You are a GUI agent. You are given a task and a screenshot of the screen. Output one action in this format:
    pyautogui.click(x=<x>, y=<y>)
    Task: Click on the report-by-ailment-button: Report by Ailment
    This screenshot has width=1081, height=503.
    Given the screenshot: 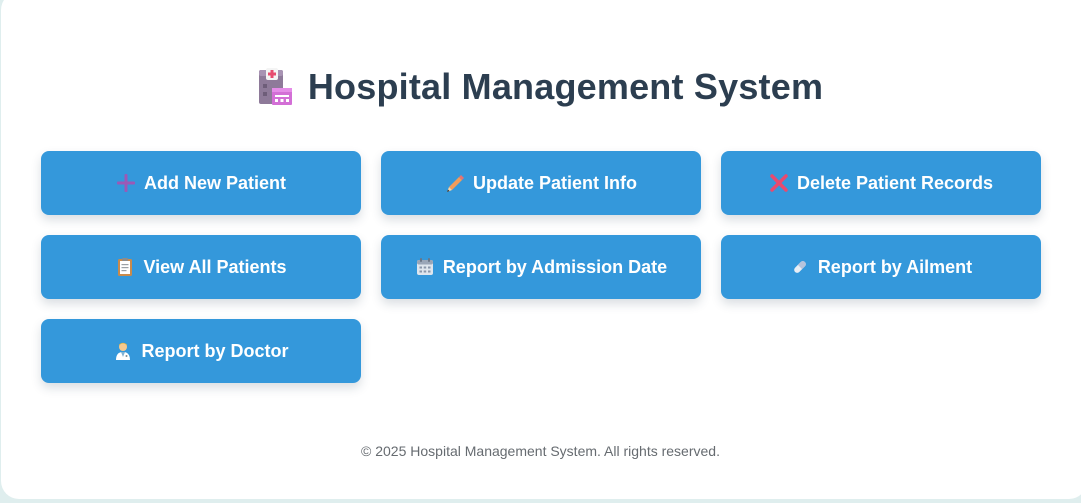 What is the action you would take?
    pyautogui.click(x=881, y=267)
    